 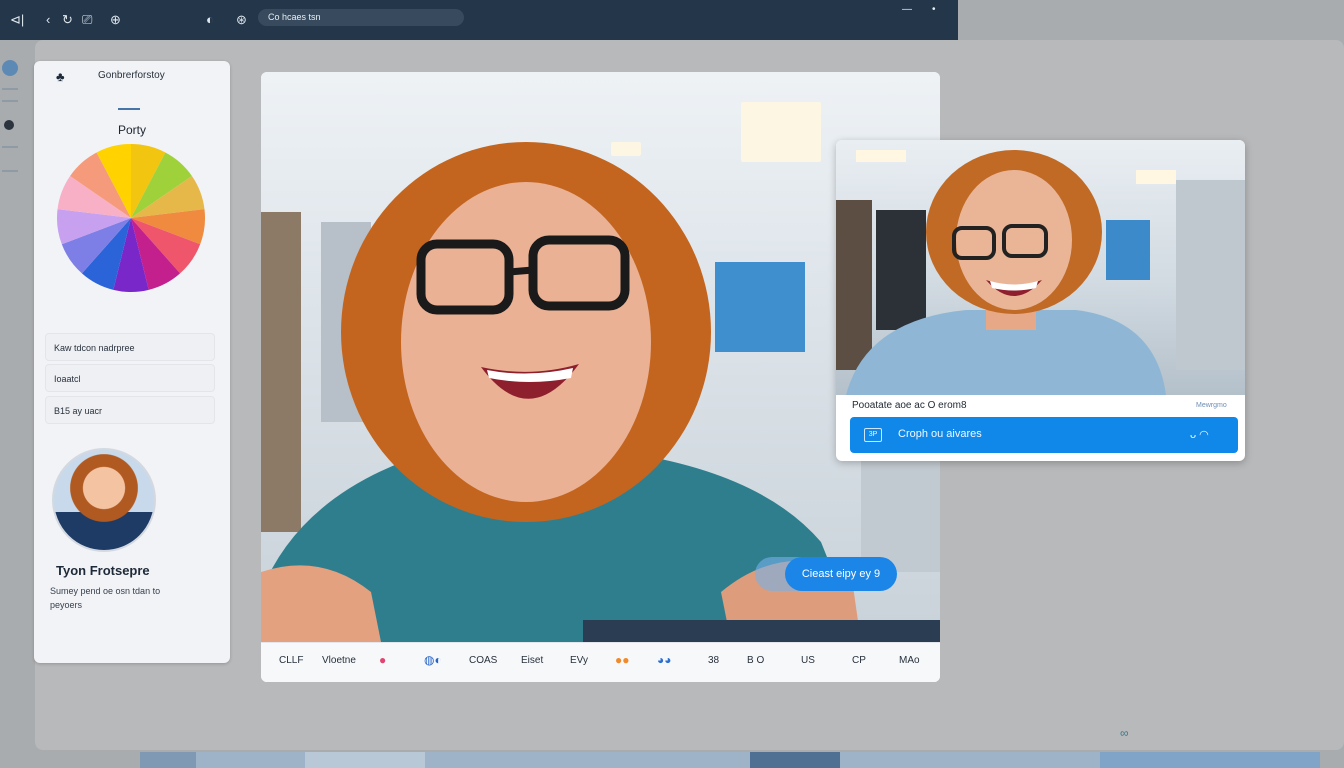 What do you see at coordinates (210, 19) in the screenshot?
I see `record-icon: ◐` at bounding box center [210, 19].